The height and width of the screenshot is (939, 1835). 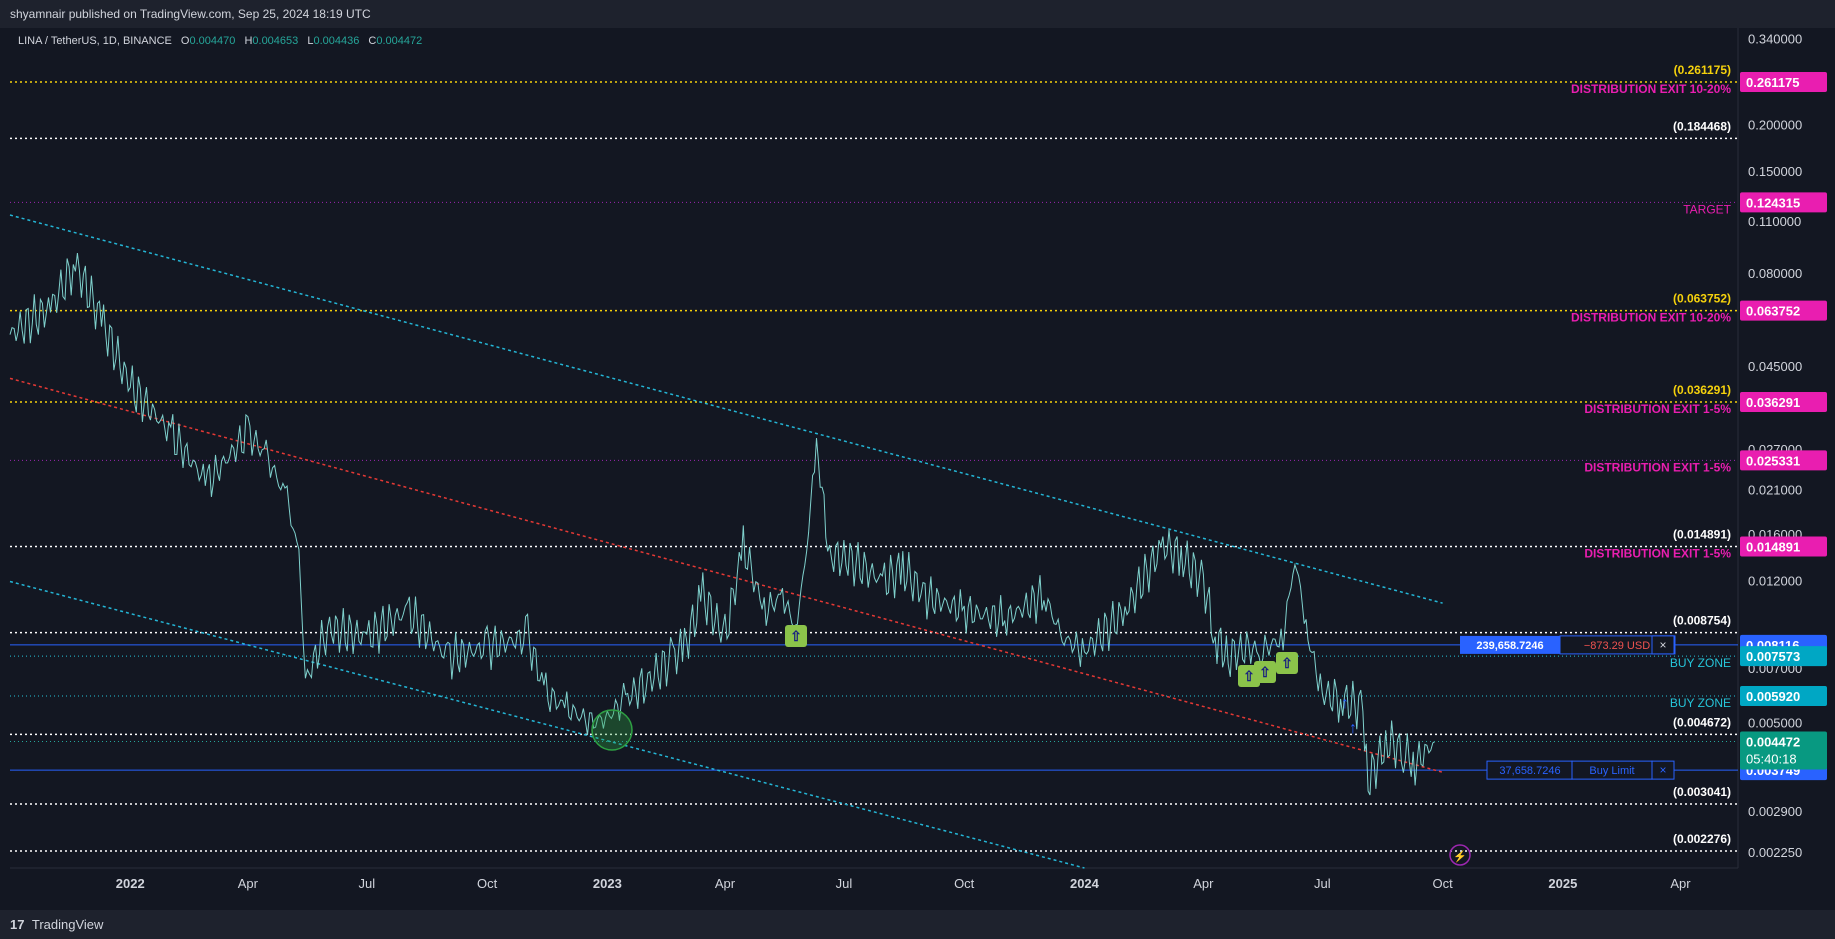 I want to click on price-axis-badge-label: 0.005920, so click(x=1773, y=696).